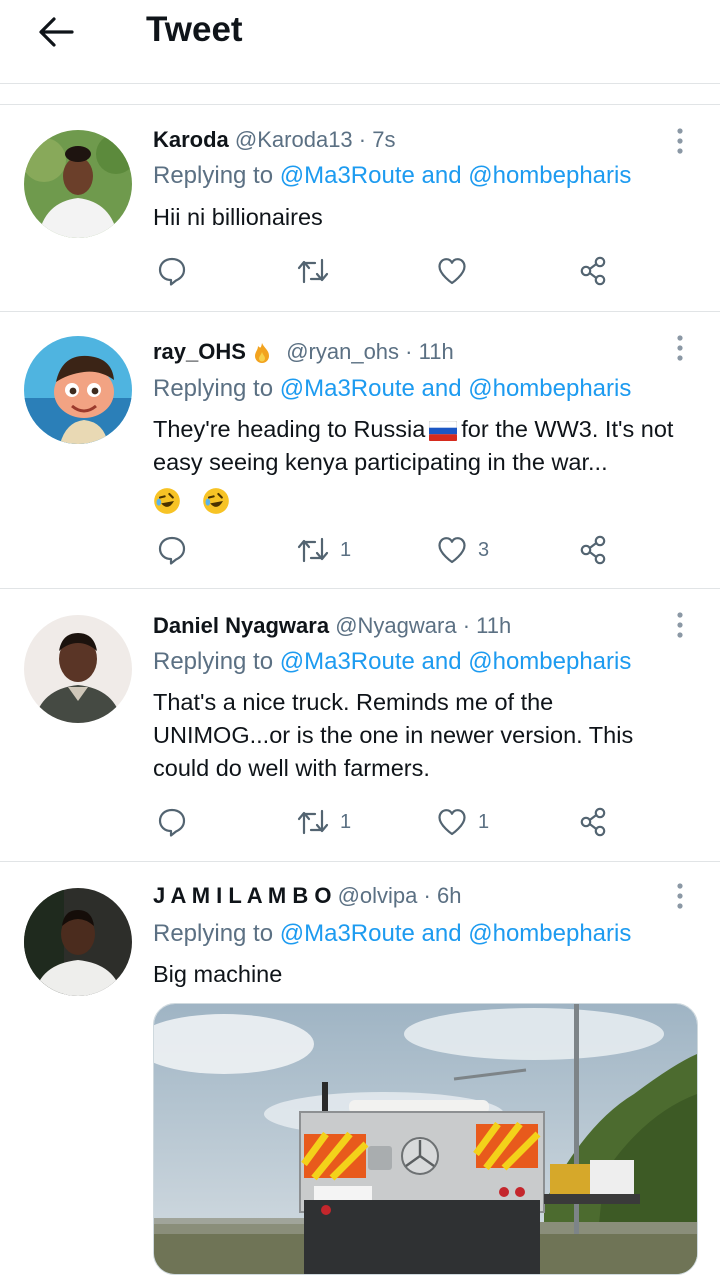 The width and height of the screenshot is (720, 1275). Describe the element at coordinates (238, 217) in the screenshot. I see `tweet-text: Hii ni billionaires` at that location.